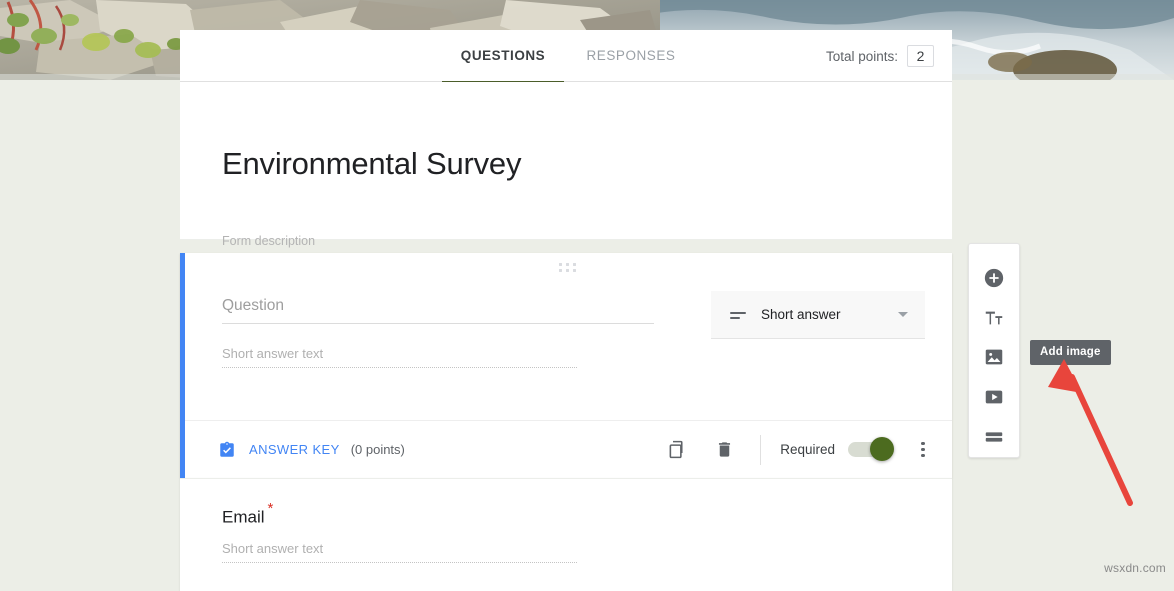  Describe the element at coordinates (243, 517) in the screenshot. I see `email-title-text: Email` at that location.